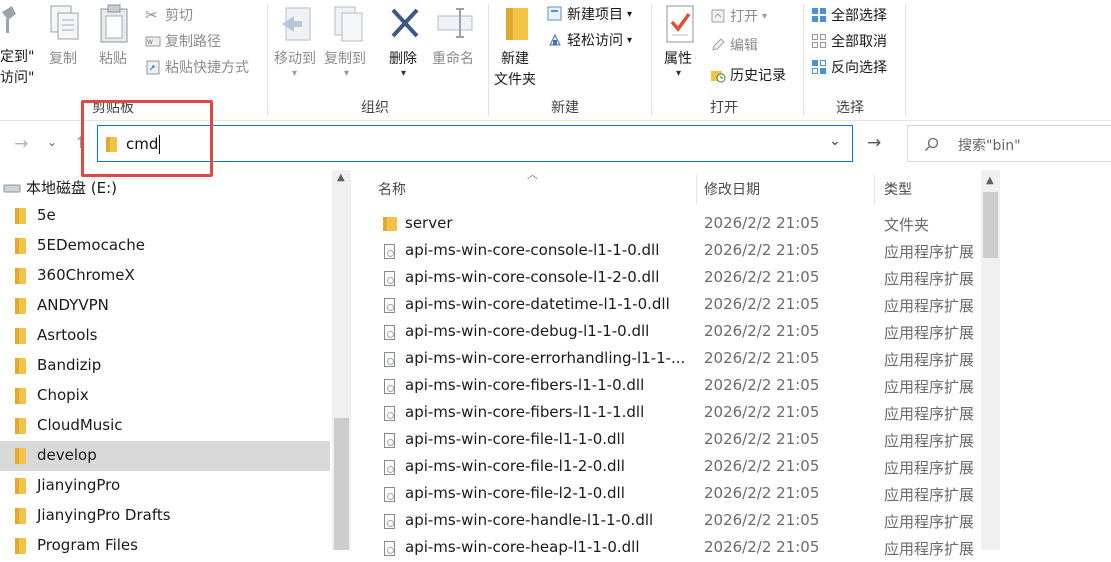 Image resolution: width=1111 pixels, height=562 pixels. What do you see at coordinates (532, 250) in the screenshot?
I see `file-name: api-ms-win-core-console-l1-1-0.dll` at bounding box center [532, 250].